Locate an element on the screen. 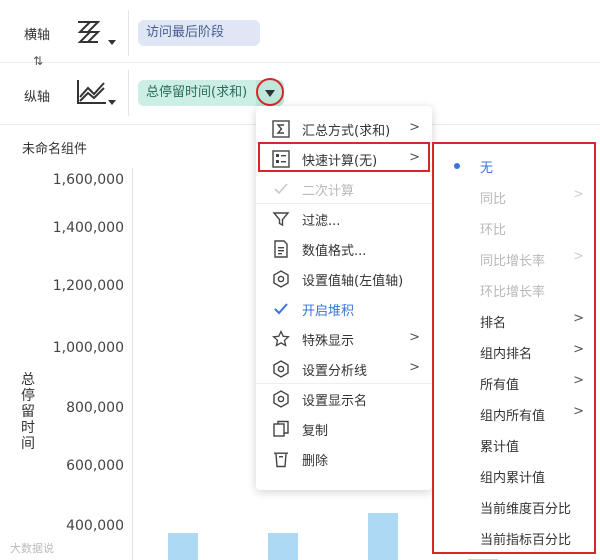 The height and width of the screenshot is (560, 600). submenu-item-group-cumulative: 组内累计值 is located at coordinates (514, 475).